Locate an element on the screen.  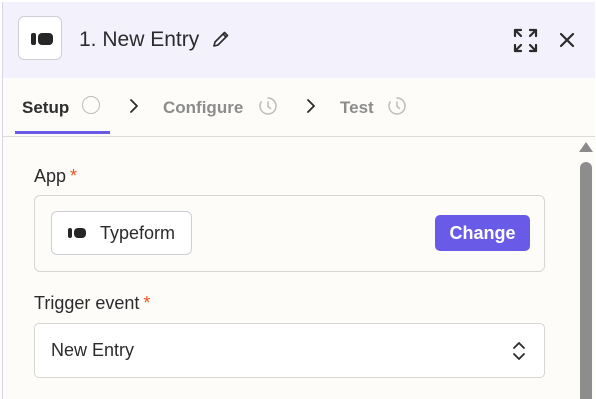
app-field-label: App * is located at coordinates (55, 176).